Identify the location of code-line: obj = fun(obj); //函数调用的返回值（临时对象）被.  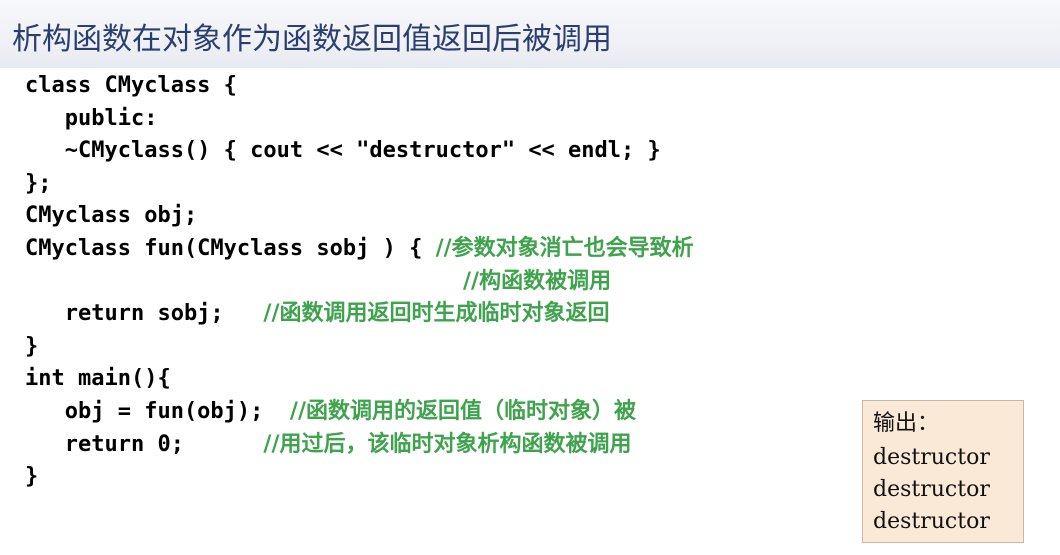
(359, 412).